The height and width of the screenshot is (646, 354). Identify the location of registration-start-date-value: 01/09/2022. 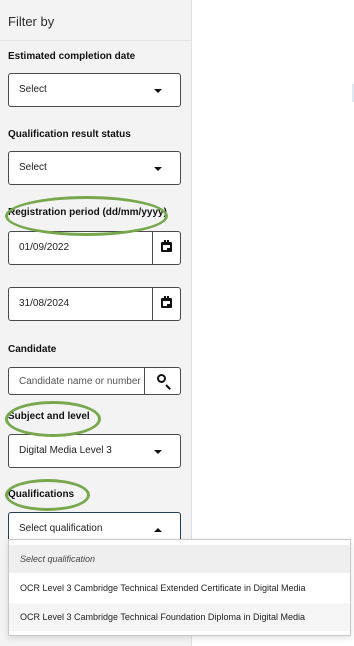
(44, 247).